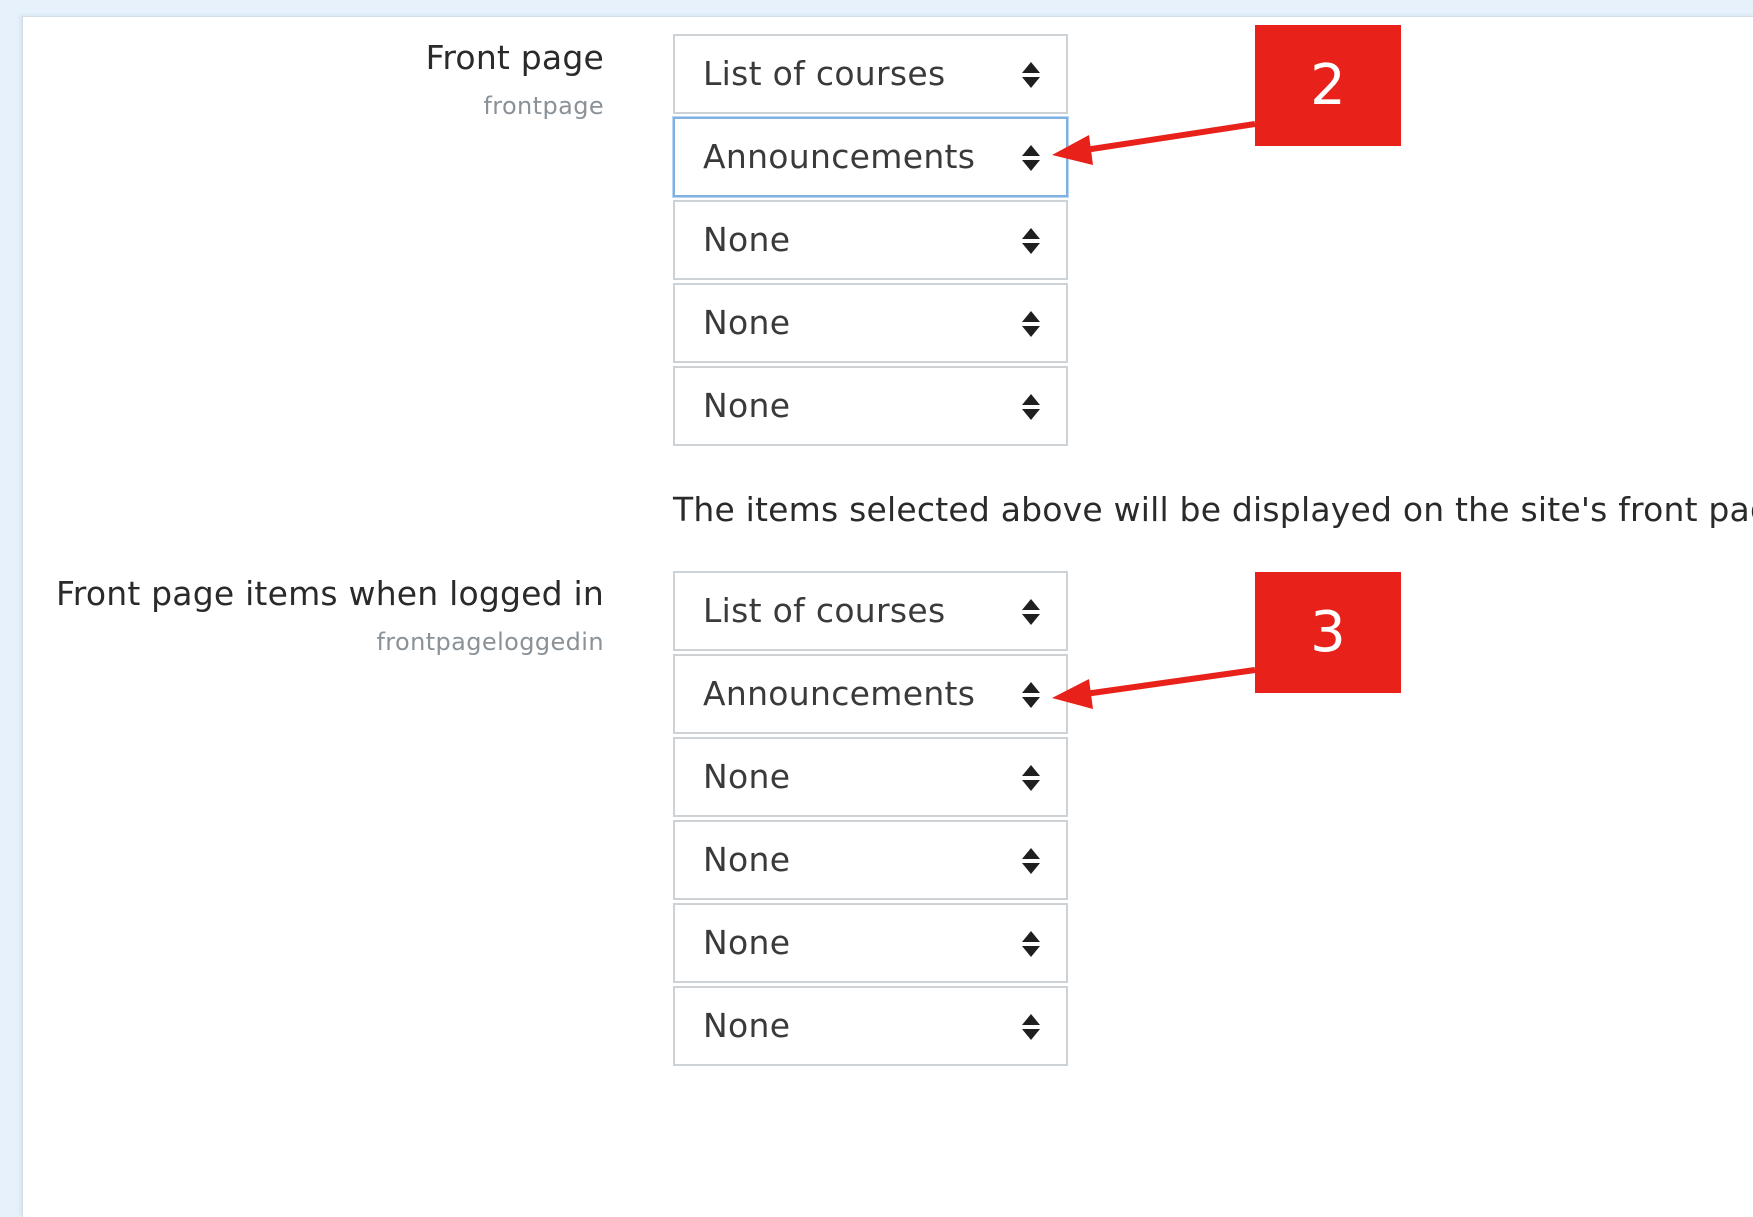 The width and height of the screenshot is (1753, 1217). What do you see at coordinates (1154, 688) in the screenshot?
I see `callout-3-arrow` at bounding box center [1154, 688].